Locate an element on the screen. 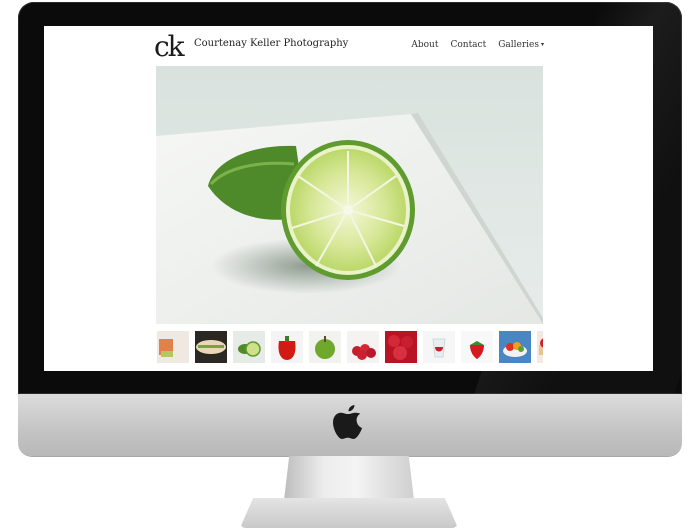 This screenshot has width=700, height=532. thumbnail-strip is located at coordinates (350, 347).